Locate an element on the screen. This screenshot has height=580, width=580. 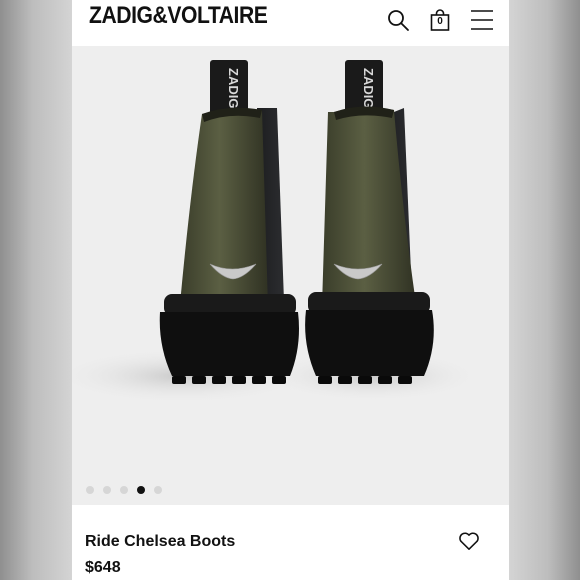
left-boot: ZADIG is located at coordinates (229, 222).